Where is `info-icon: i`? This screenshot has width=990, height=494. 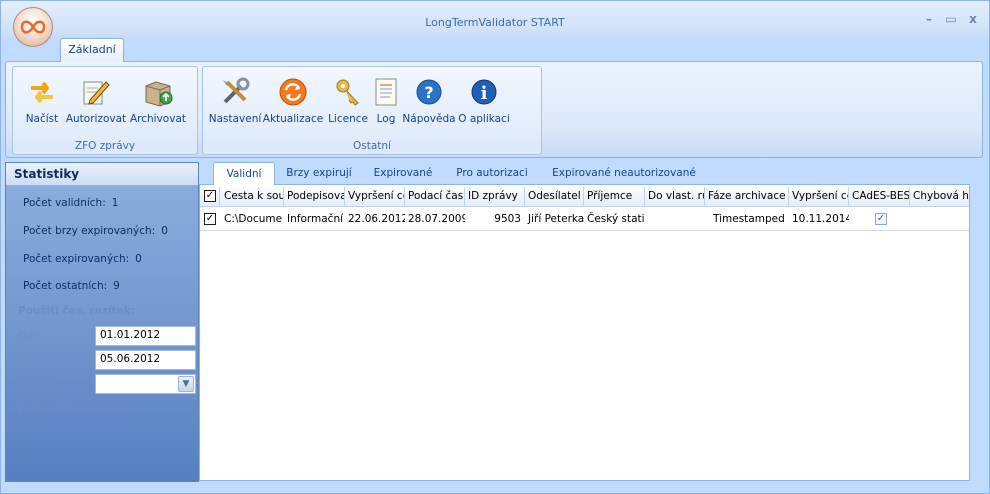 info-icon: i is located at coordinates (484, 92).